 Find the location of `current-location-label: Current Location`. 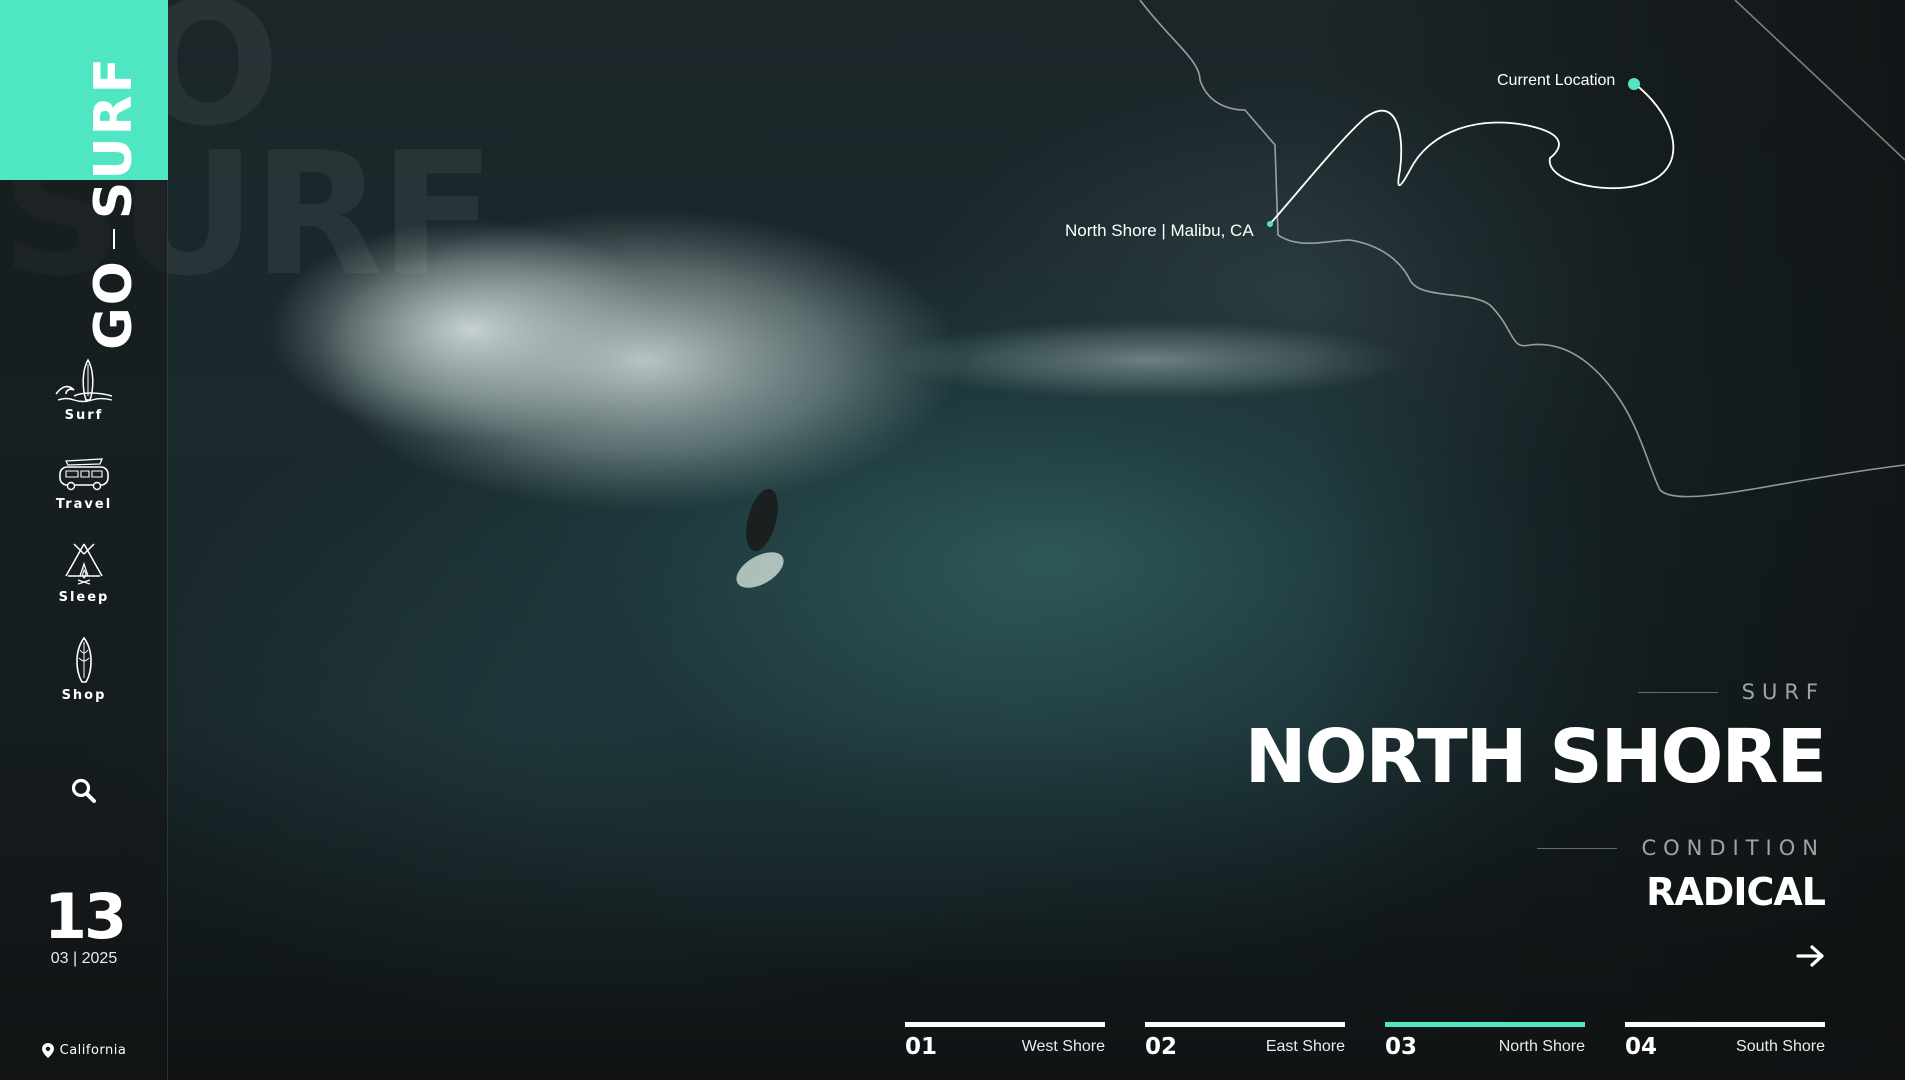

current-location-label: Current Location is located at coordinates (1556, 80).